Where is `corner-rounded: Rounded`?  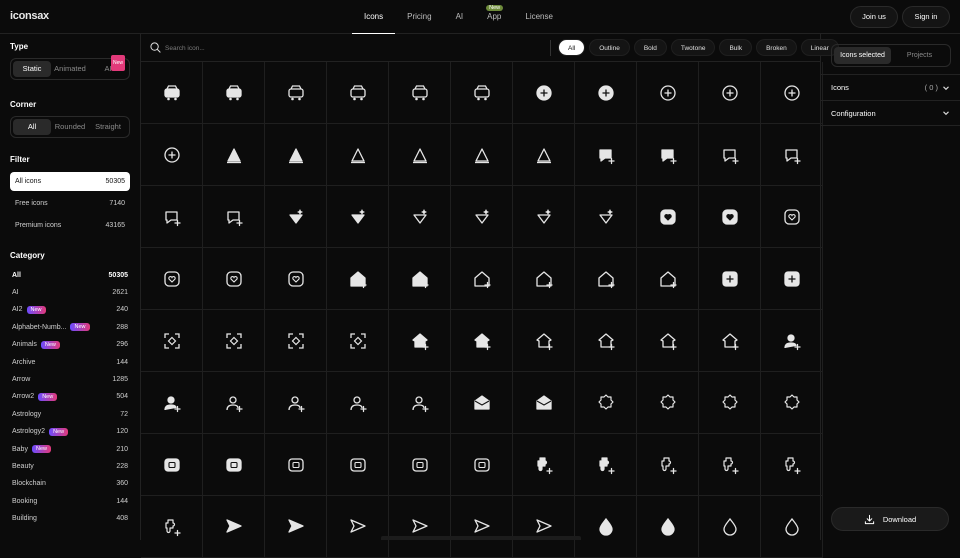 corner-rounded: Rounded is located at coordinates (70, 127).